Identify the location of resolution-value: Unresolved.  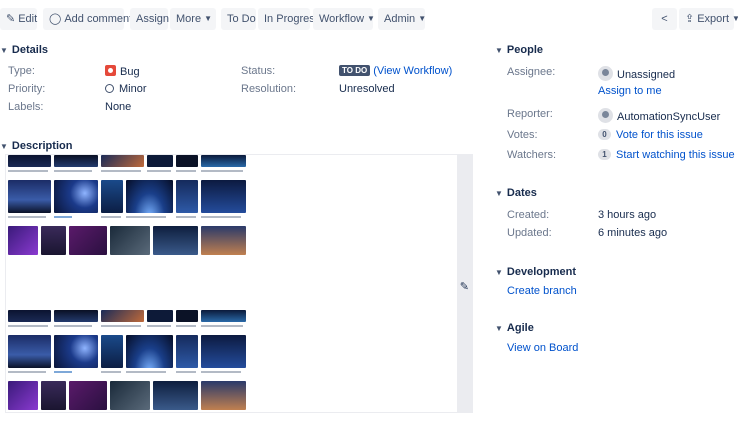
(367, 89).